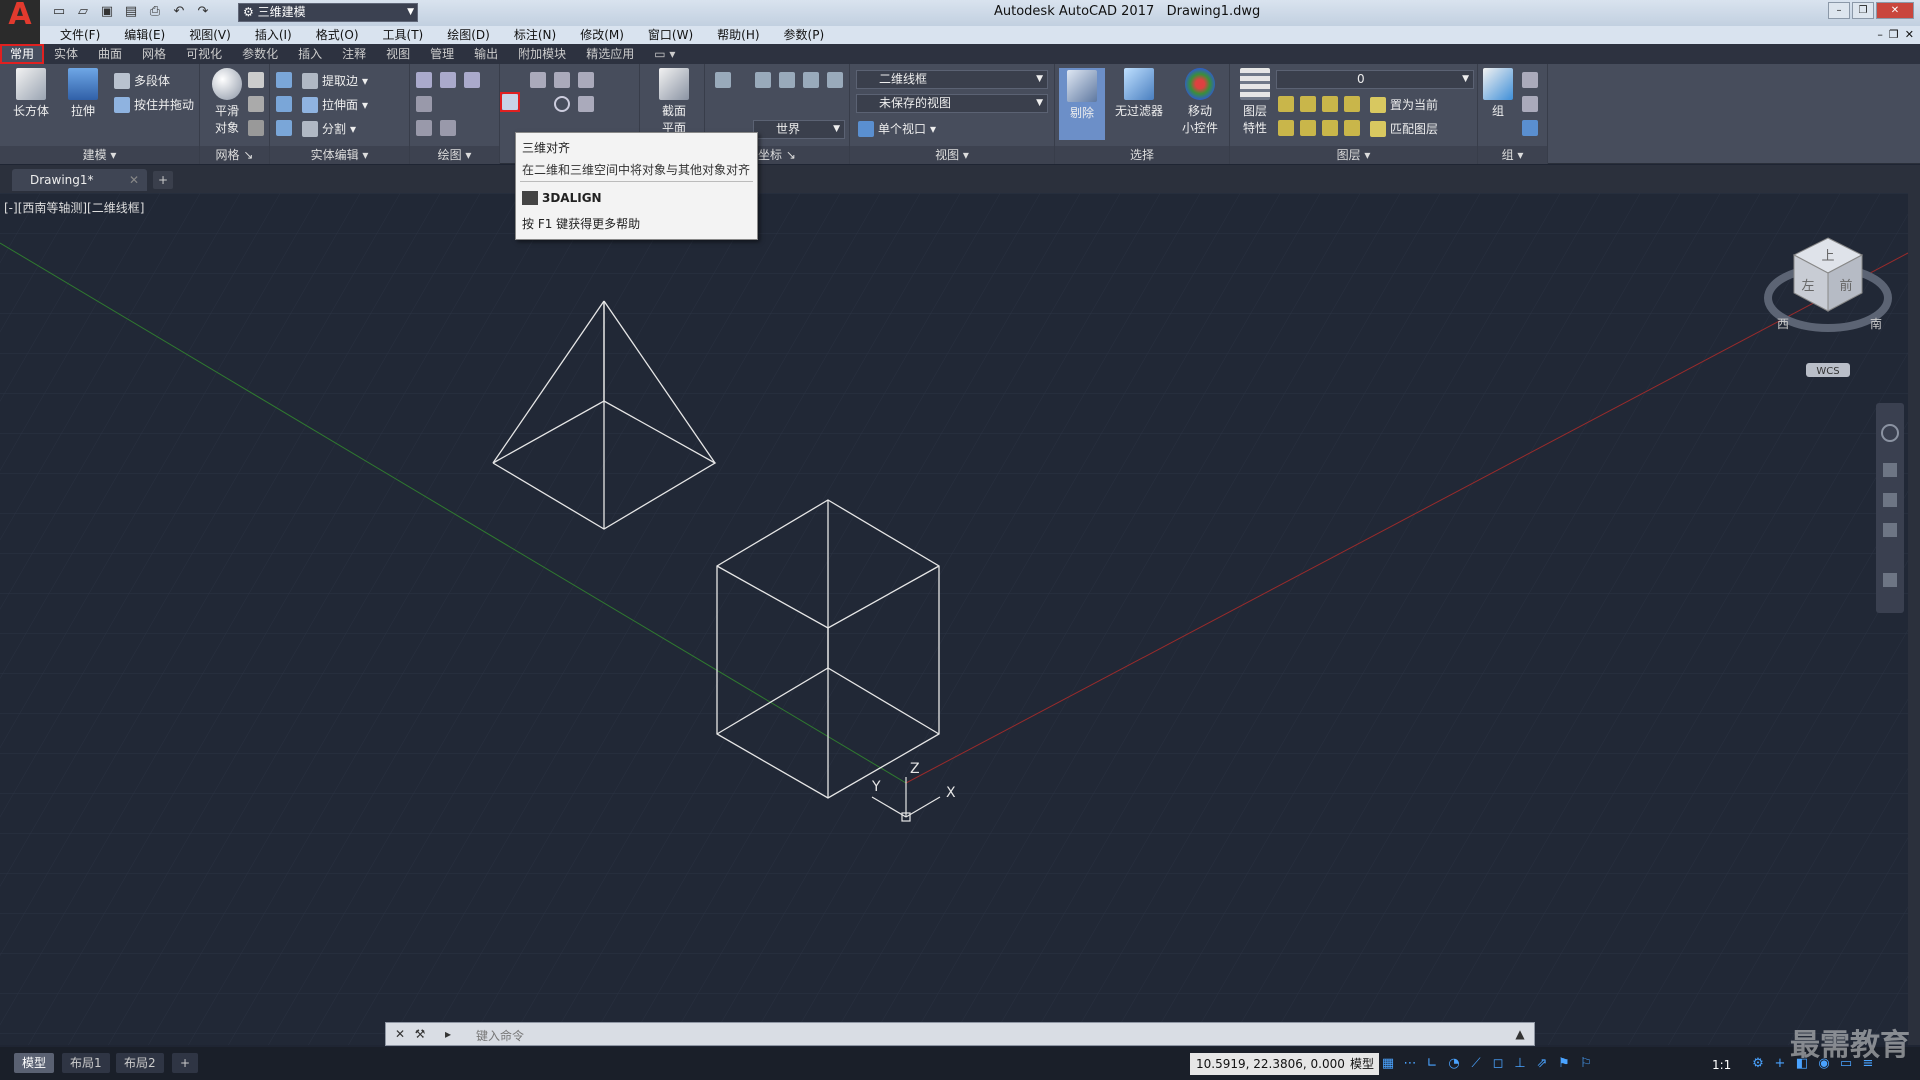 The width and height of the screenshot is (1920, 1080). Describe the element at coordinates (339, 155) in the screenshot. I see `panel-title-solid-editing: 实体编辑 ▾` at that location.